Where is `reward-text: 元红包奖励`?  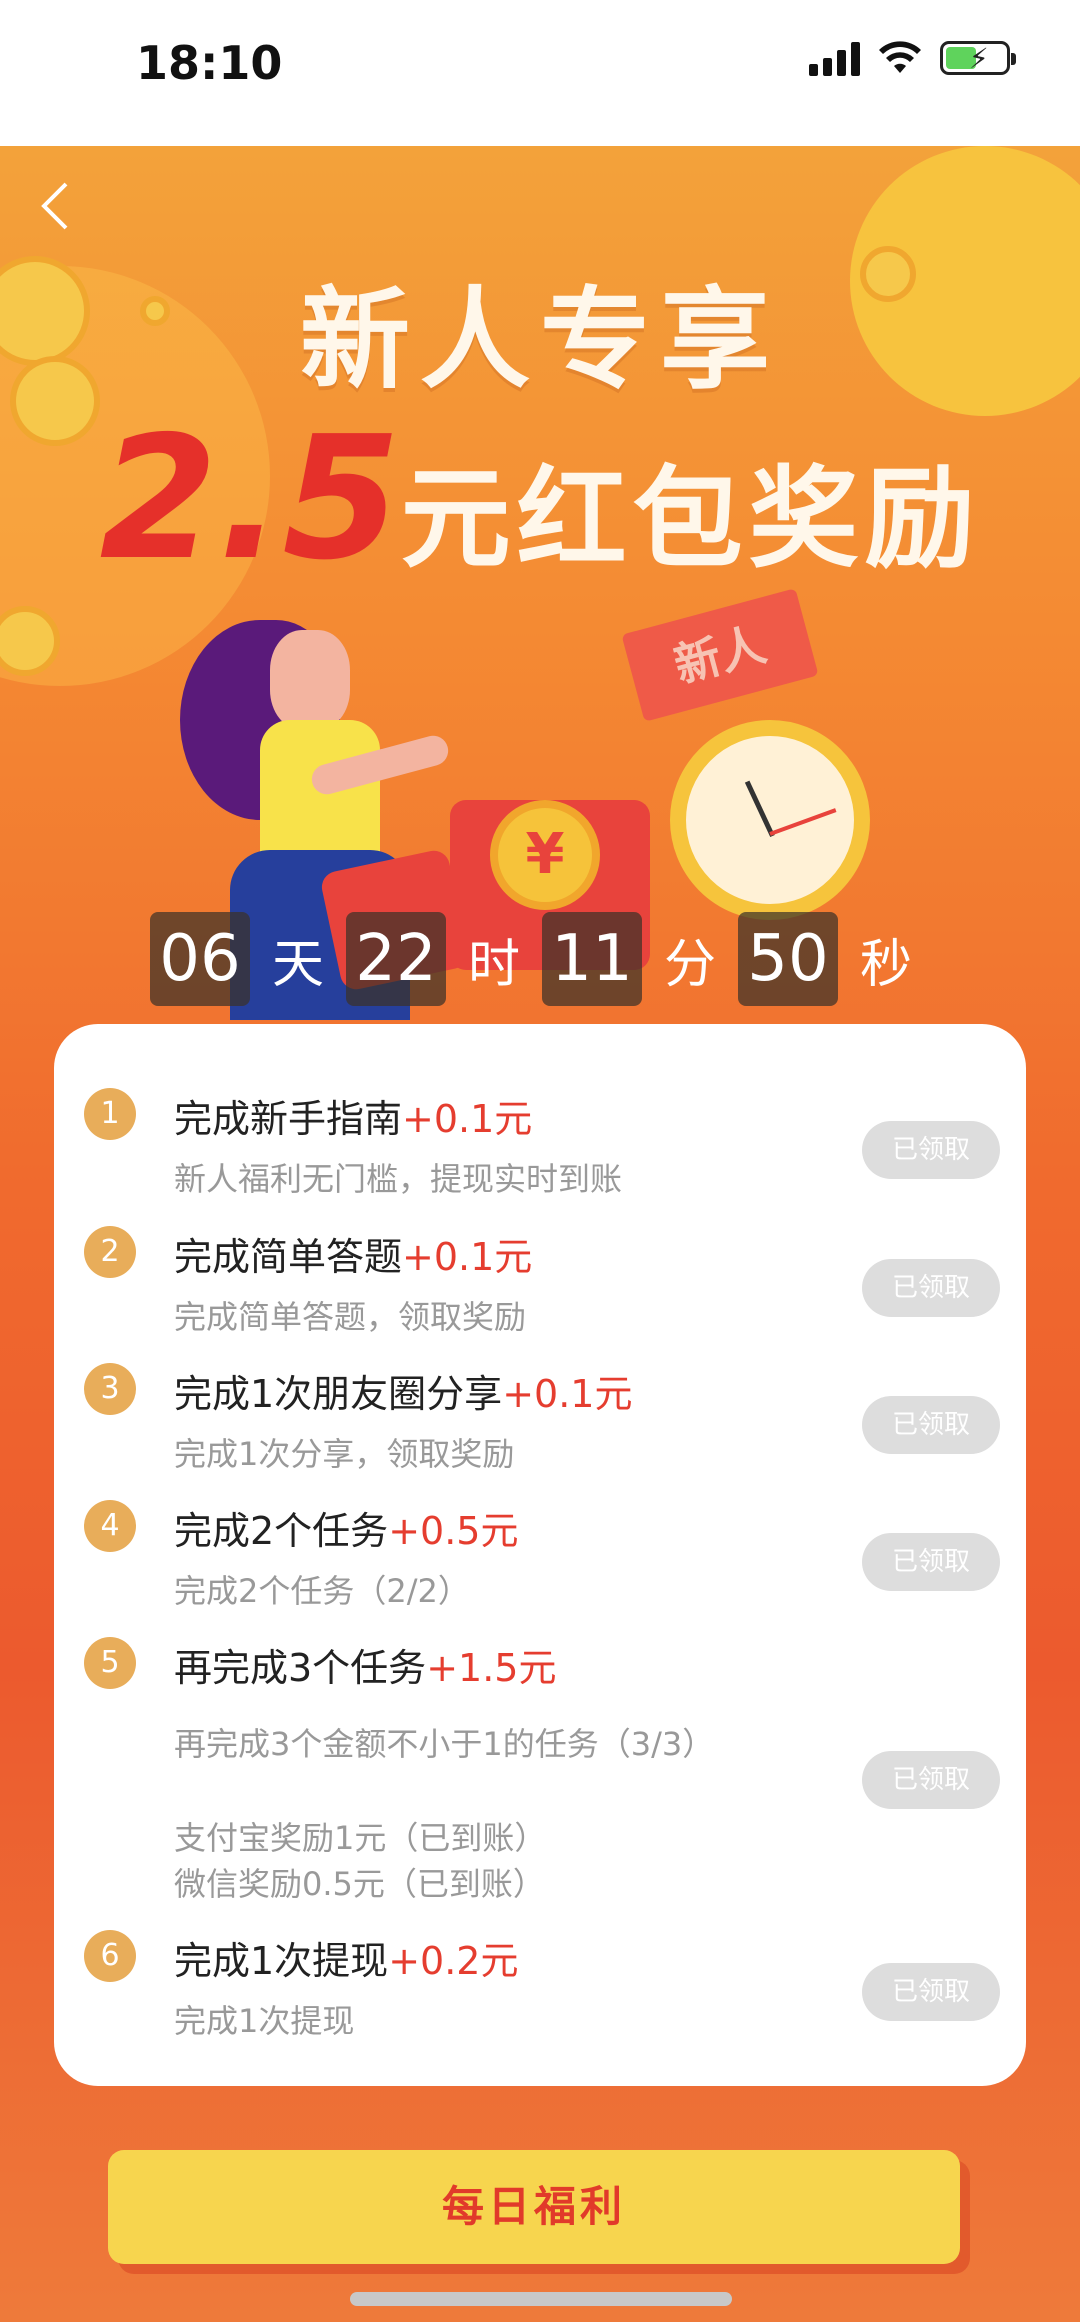 reward-text: 元红包奖励 is located at coordinates (690, 519).